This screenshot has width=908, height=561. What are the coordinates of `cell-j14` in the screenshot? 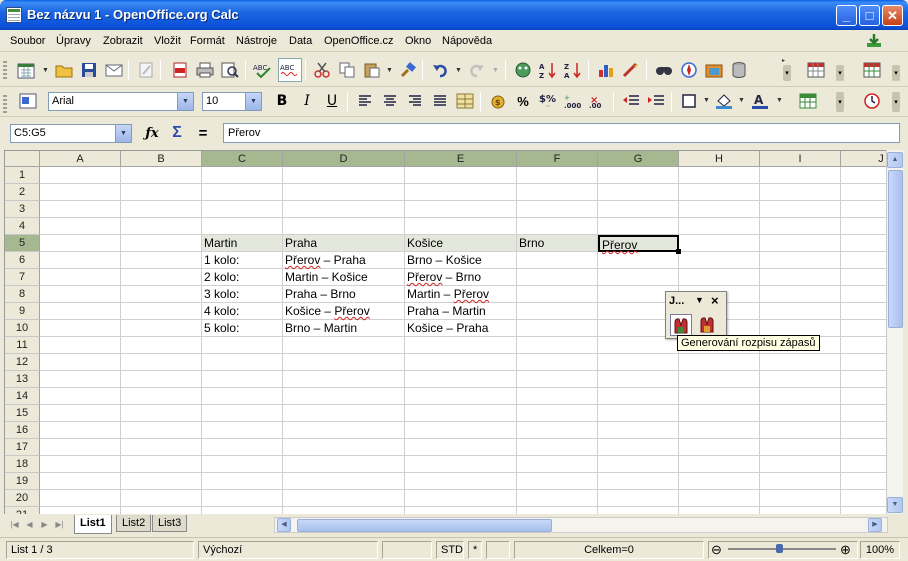 It's located at (863, 396).